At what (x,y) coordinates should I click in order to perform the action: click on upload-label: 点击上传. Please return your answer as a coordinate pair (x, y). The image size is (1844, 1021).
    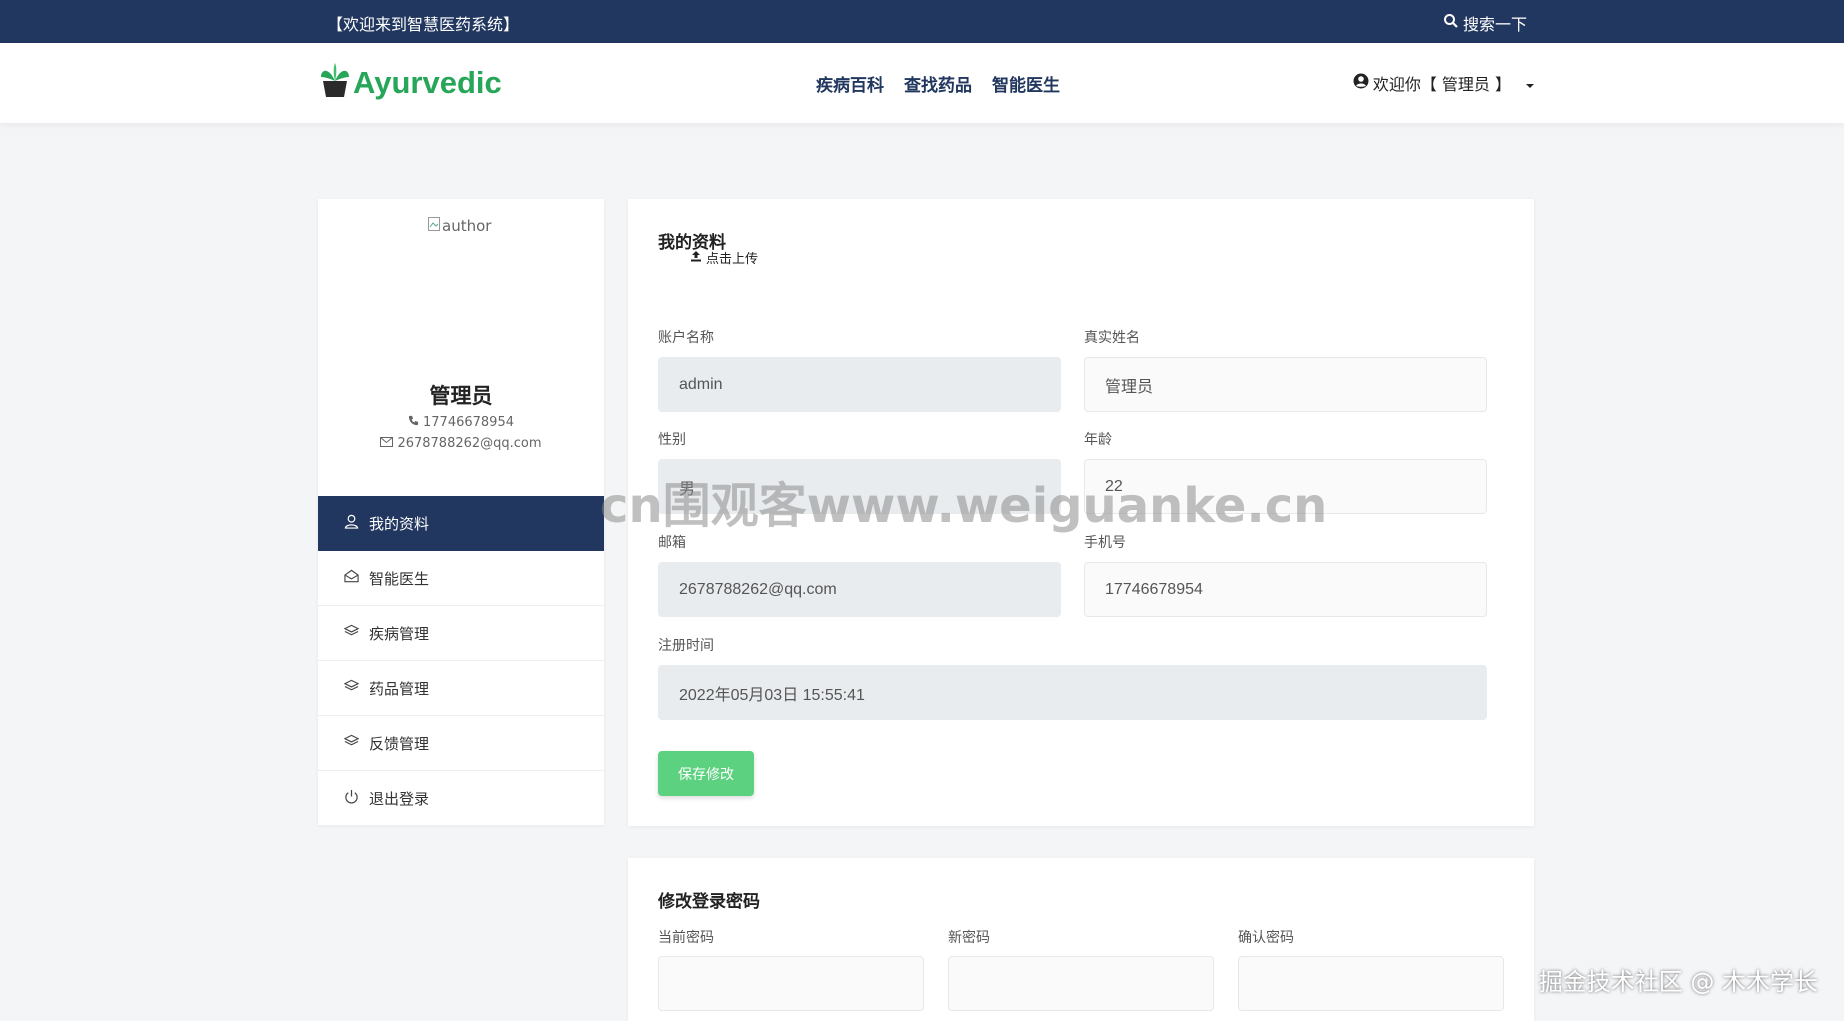
    Looking at the image, I should click on (732, 259).